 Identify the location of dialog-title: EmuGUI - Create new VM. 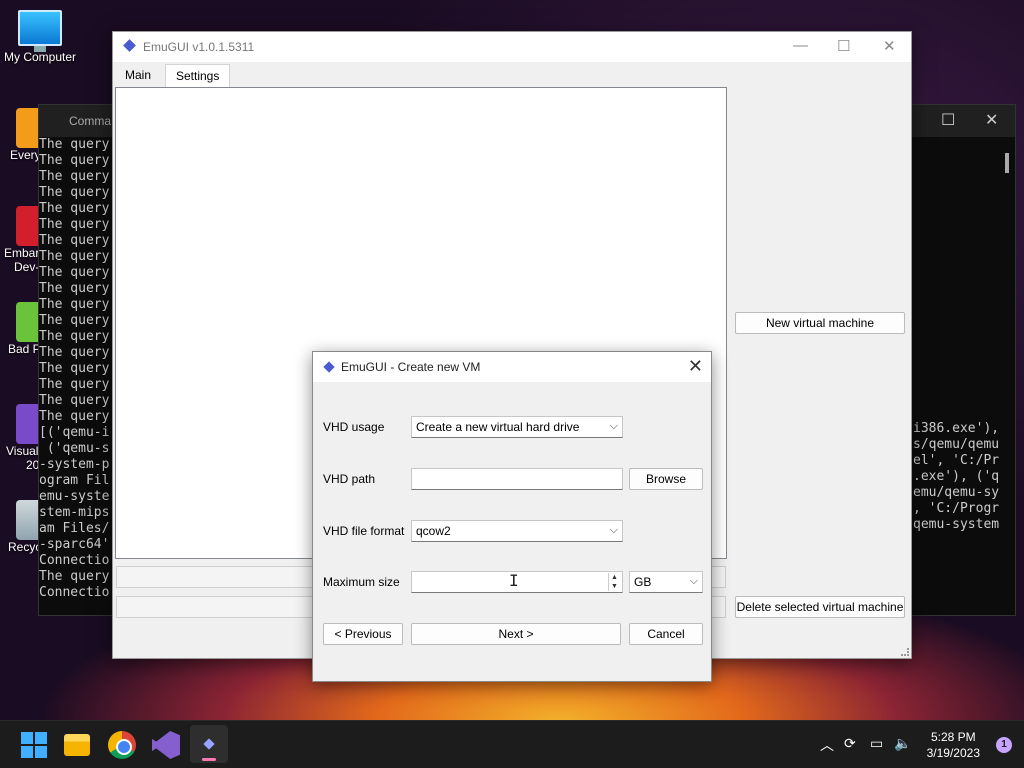
(411, 367).